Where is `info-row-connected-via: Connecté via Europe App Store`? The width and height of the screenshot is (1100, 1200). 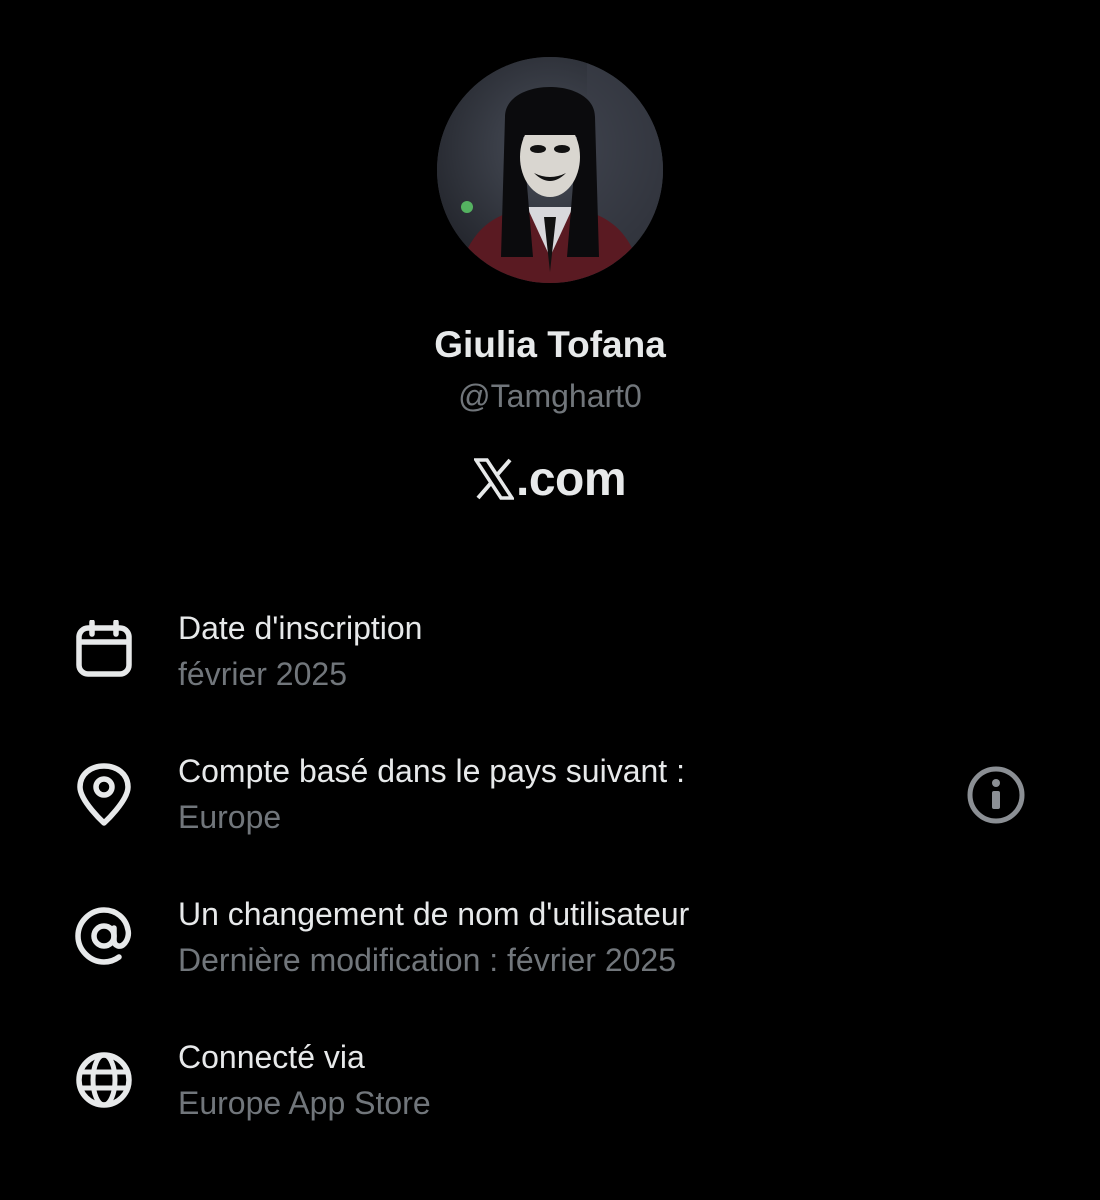
info-row-connected-via: Connecté via Europe App Store is located at coordinates (550, 1088).